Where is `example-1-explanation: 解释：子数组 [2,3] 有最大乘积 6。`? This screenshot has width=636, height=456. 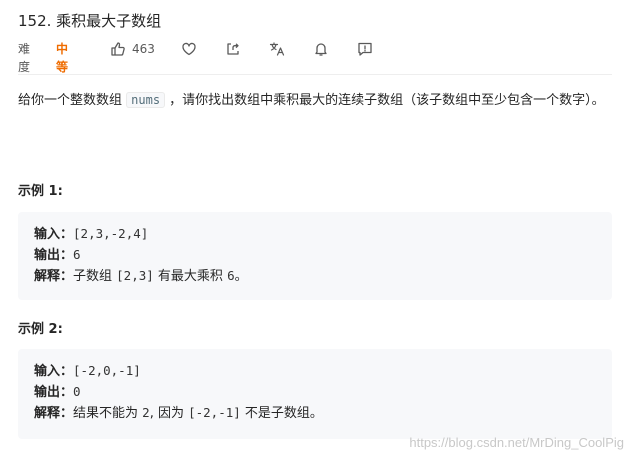 example-1-explanation: 解释：子数组 [2,3] 有最大乘积 6。 is located at coordinates (141, 276).